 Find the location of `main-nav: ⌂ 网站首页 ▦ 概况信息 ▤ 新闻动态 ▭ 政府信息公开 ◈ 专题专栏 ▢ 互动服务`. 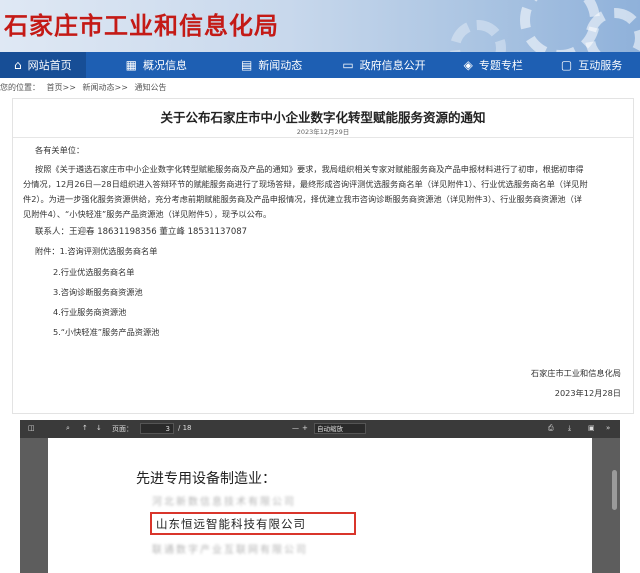

main-nav: ⌂ 网站首页 ▦ 概况信息 ▤ 新闻动态 ▭ 政府信息公开 ◈ 专题专栏 ▢ 互动服务 is located at coordinates (320, 65).